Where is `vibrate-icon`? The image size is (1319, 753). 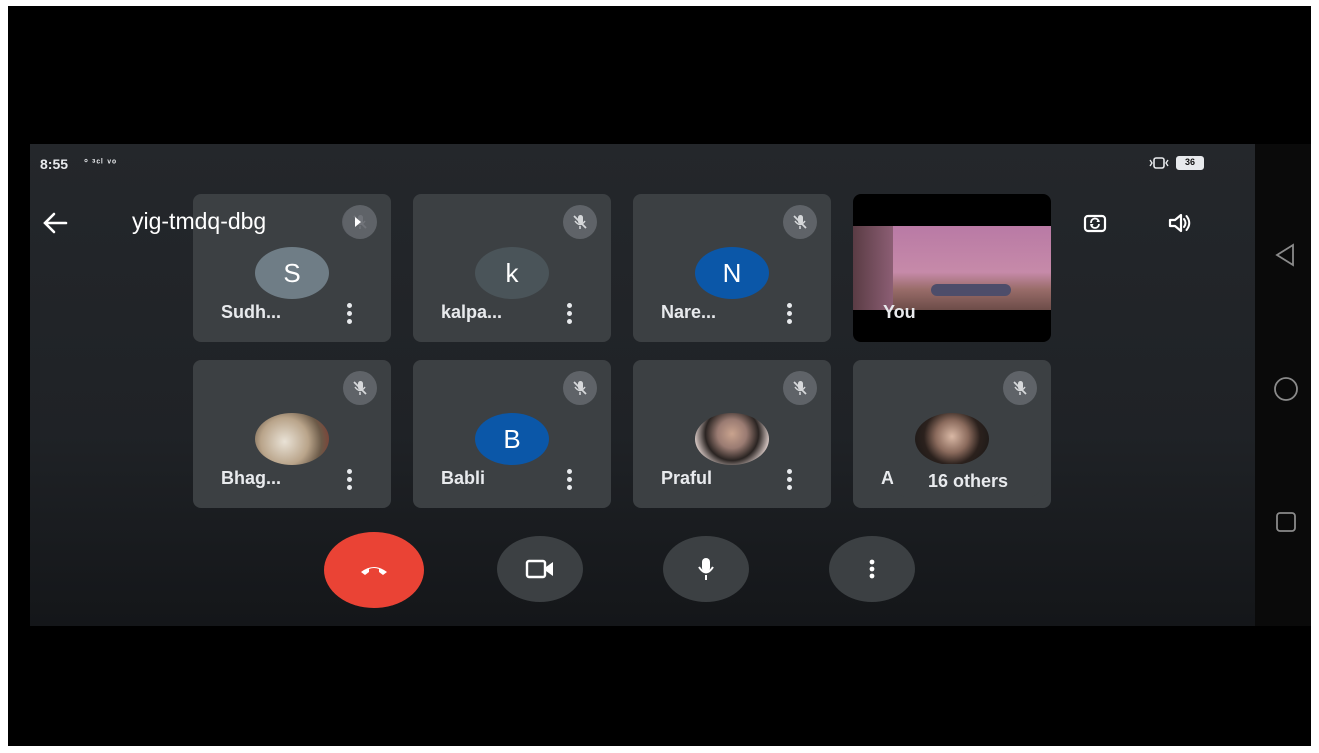
vibrate-icon is located at coordinates (1159, 163).